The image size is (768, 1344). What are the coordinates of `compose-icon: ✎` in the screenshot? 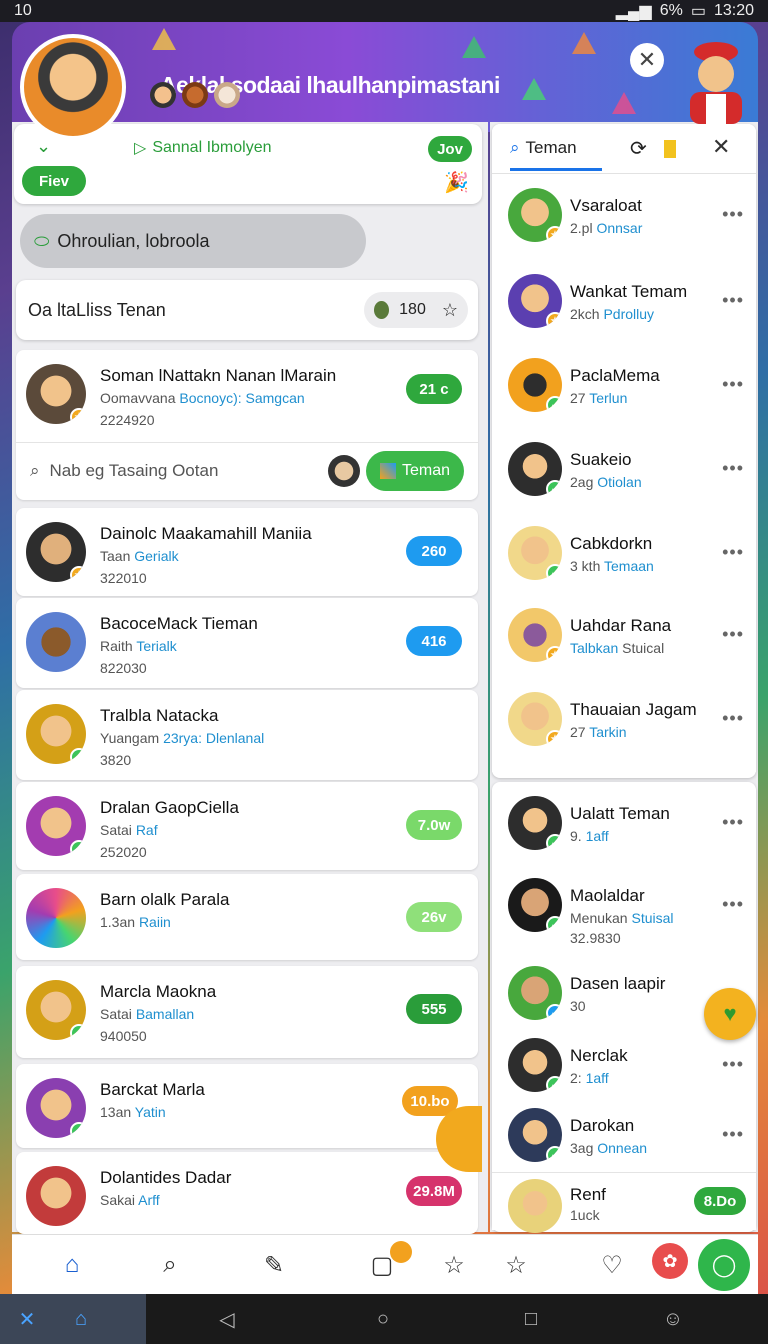 It's located at (274, 1265).